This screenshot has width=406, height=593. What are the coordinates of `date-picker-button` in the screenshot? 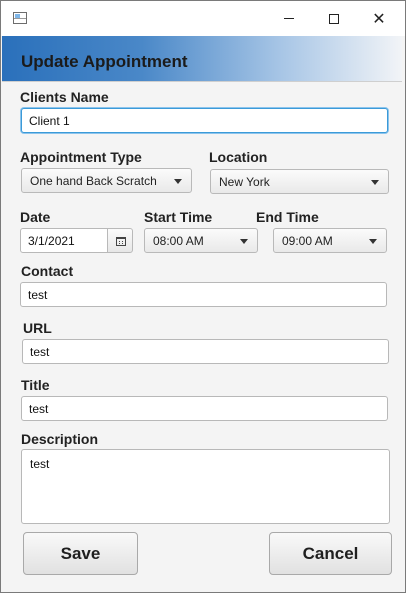 It's located at (120, 240).